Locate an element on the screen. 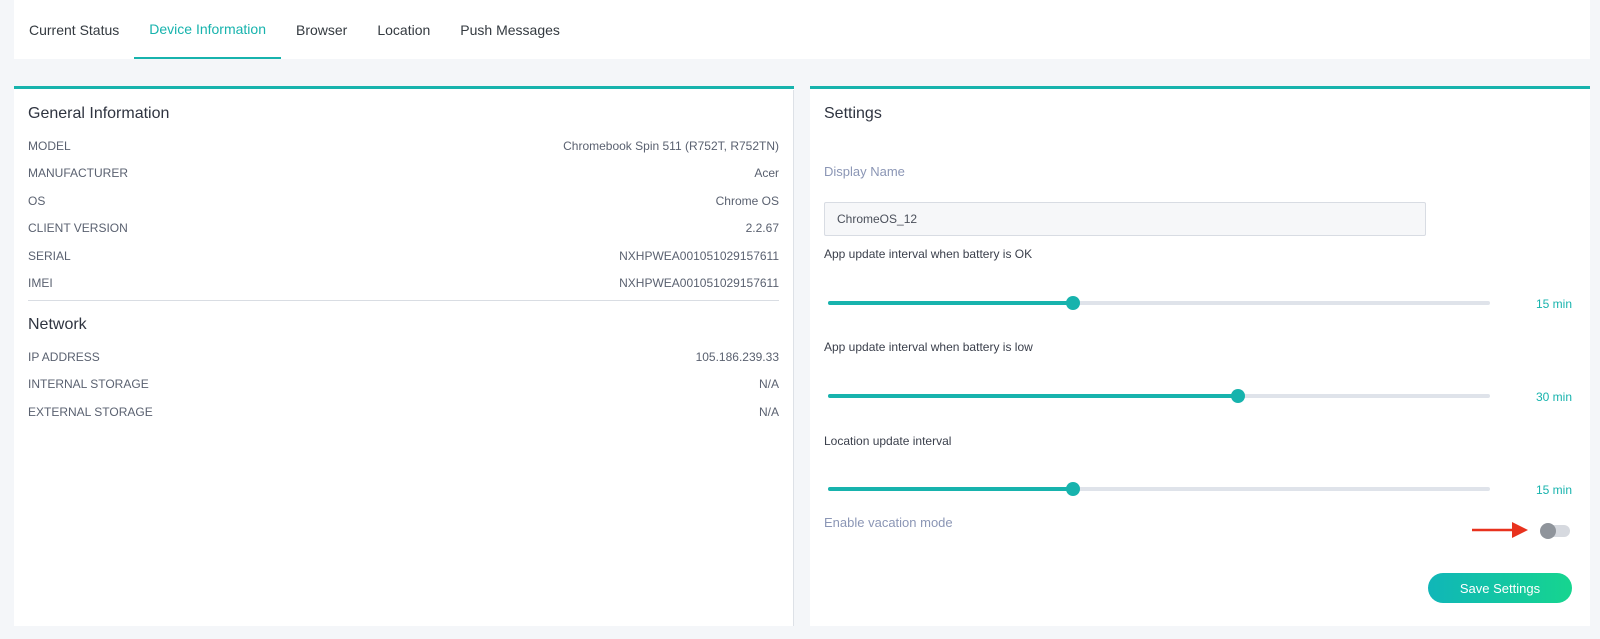 This screenshot has height=639, width=1600. slider-value-location: 15 min is located at coordinates (1553, 490).